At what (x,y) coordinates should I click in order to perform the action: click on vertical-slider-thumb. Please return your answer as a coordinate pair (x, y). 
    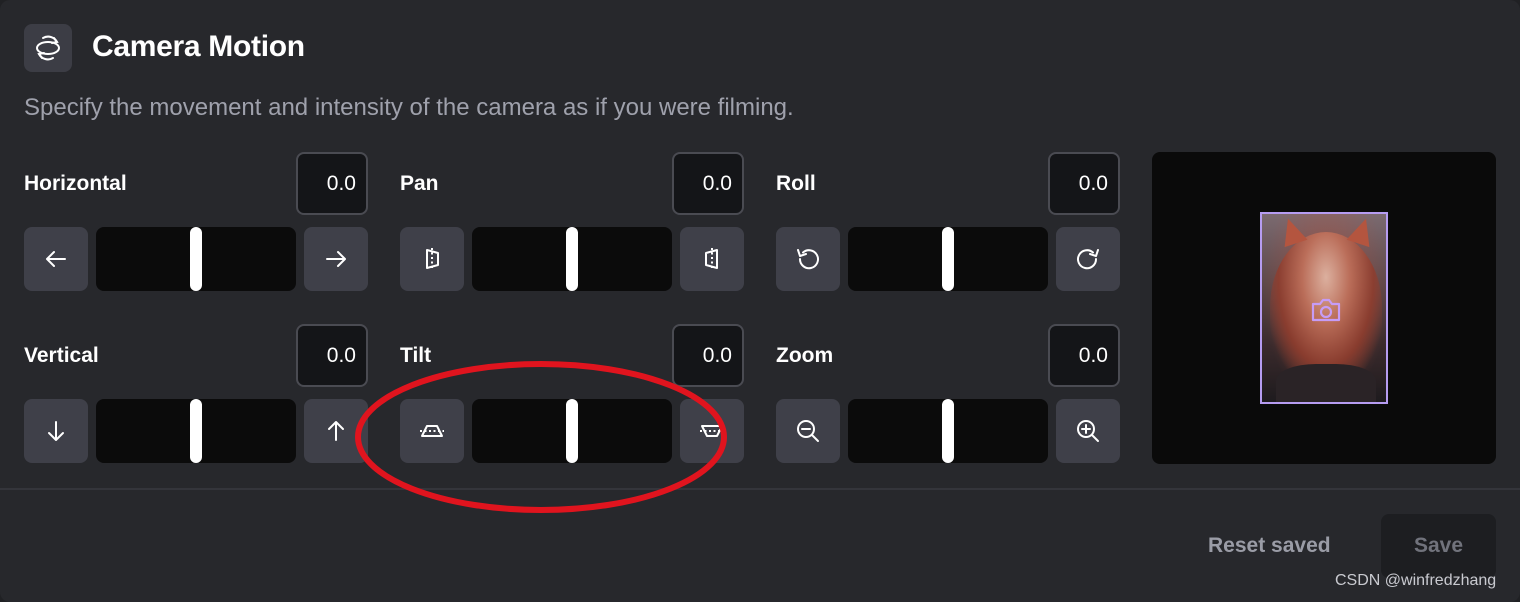
    Looking at the image, I should click on (196, 431).